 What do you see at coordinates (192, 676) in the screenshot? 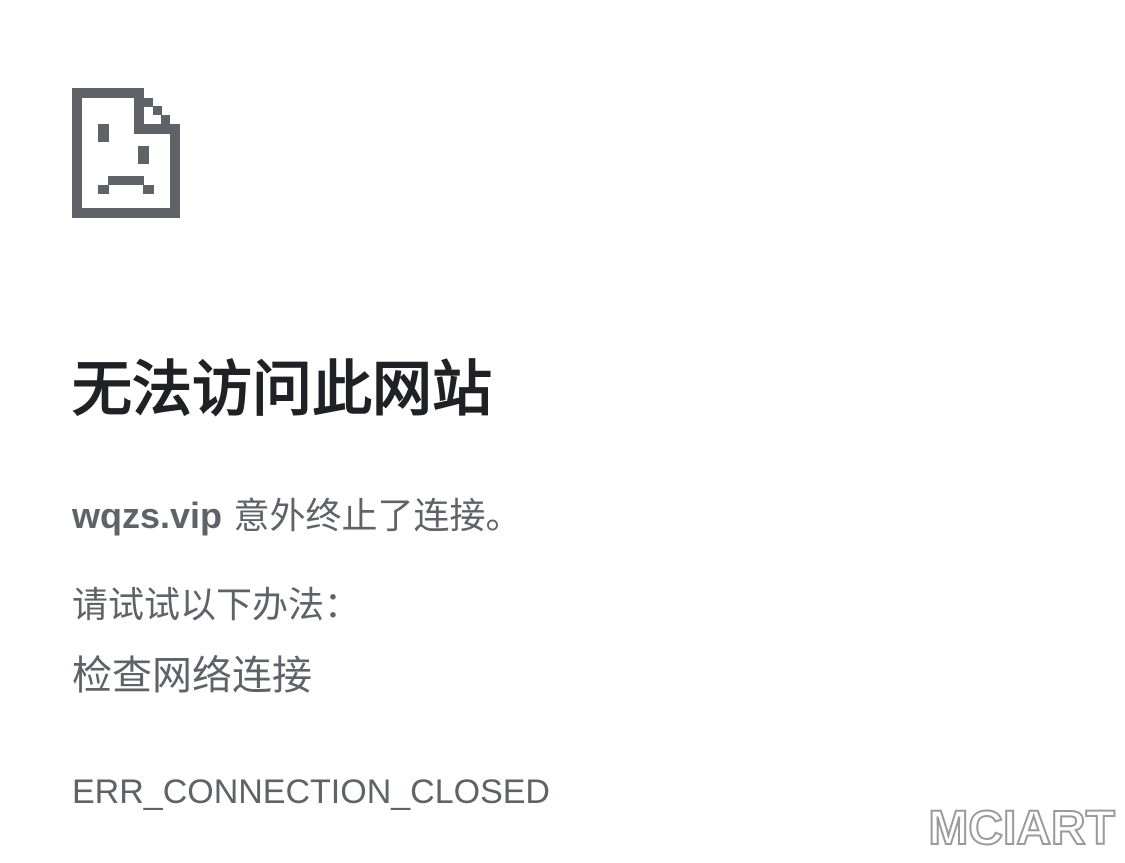
I see `suggestion-item-check-network: 检查网络连接` at bounding box center [192, 676].